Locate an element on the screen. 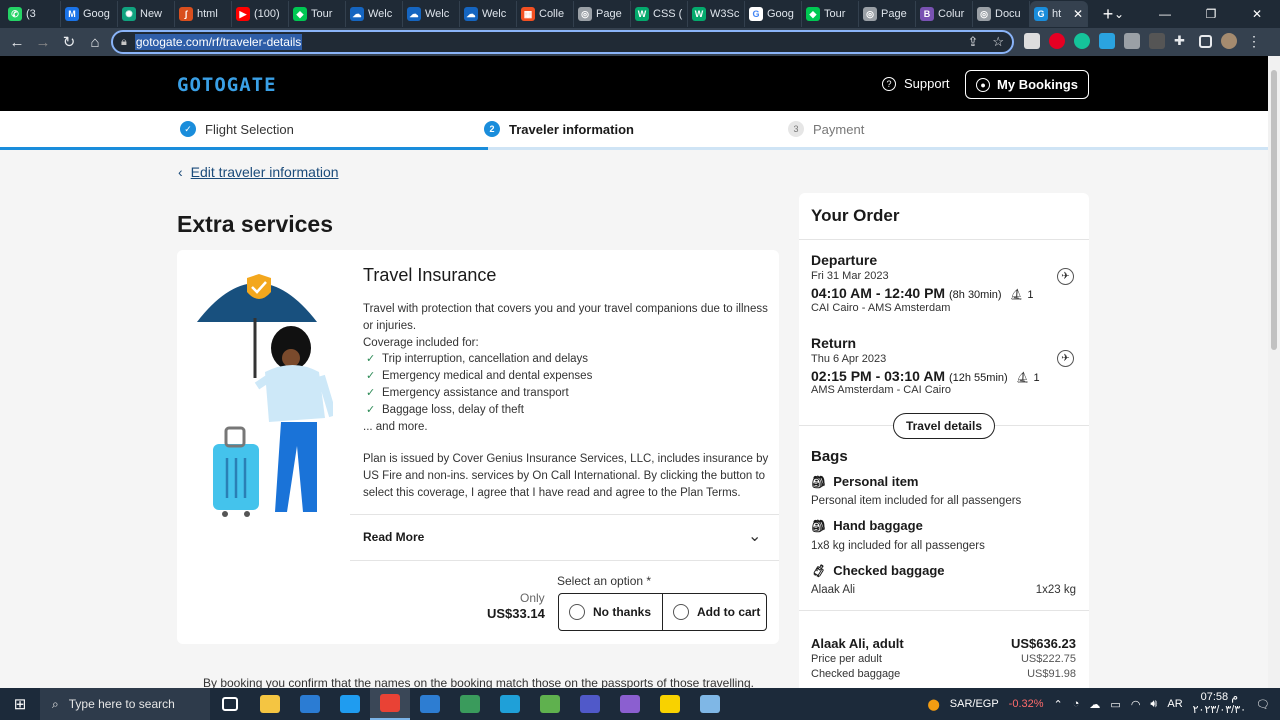 The height and width of the screenshot is (720, 1280). browser-tab: ✆ (3 is located at coordinates (32, 14).